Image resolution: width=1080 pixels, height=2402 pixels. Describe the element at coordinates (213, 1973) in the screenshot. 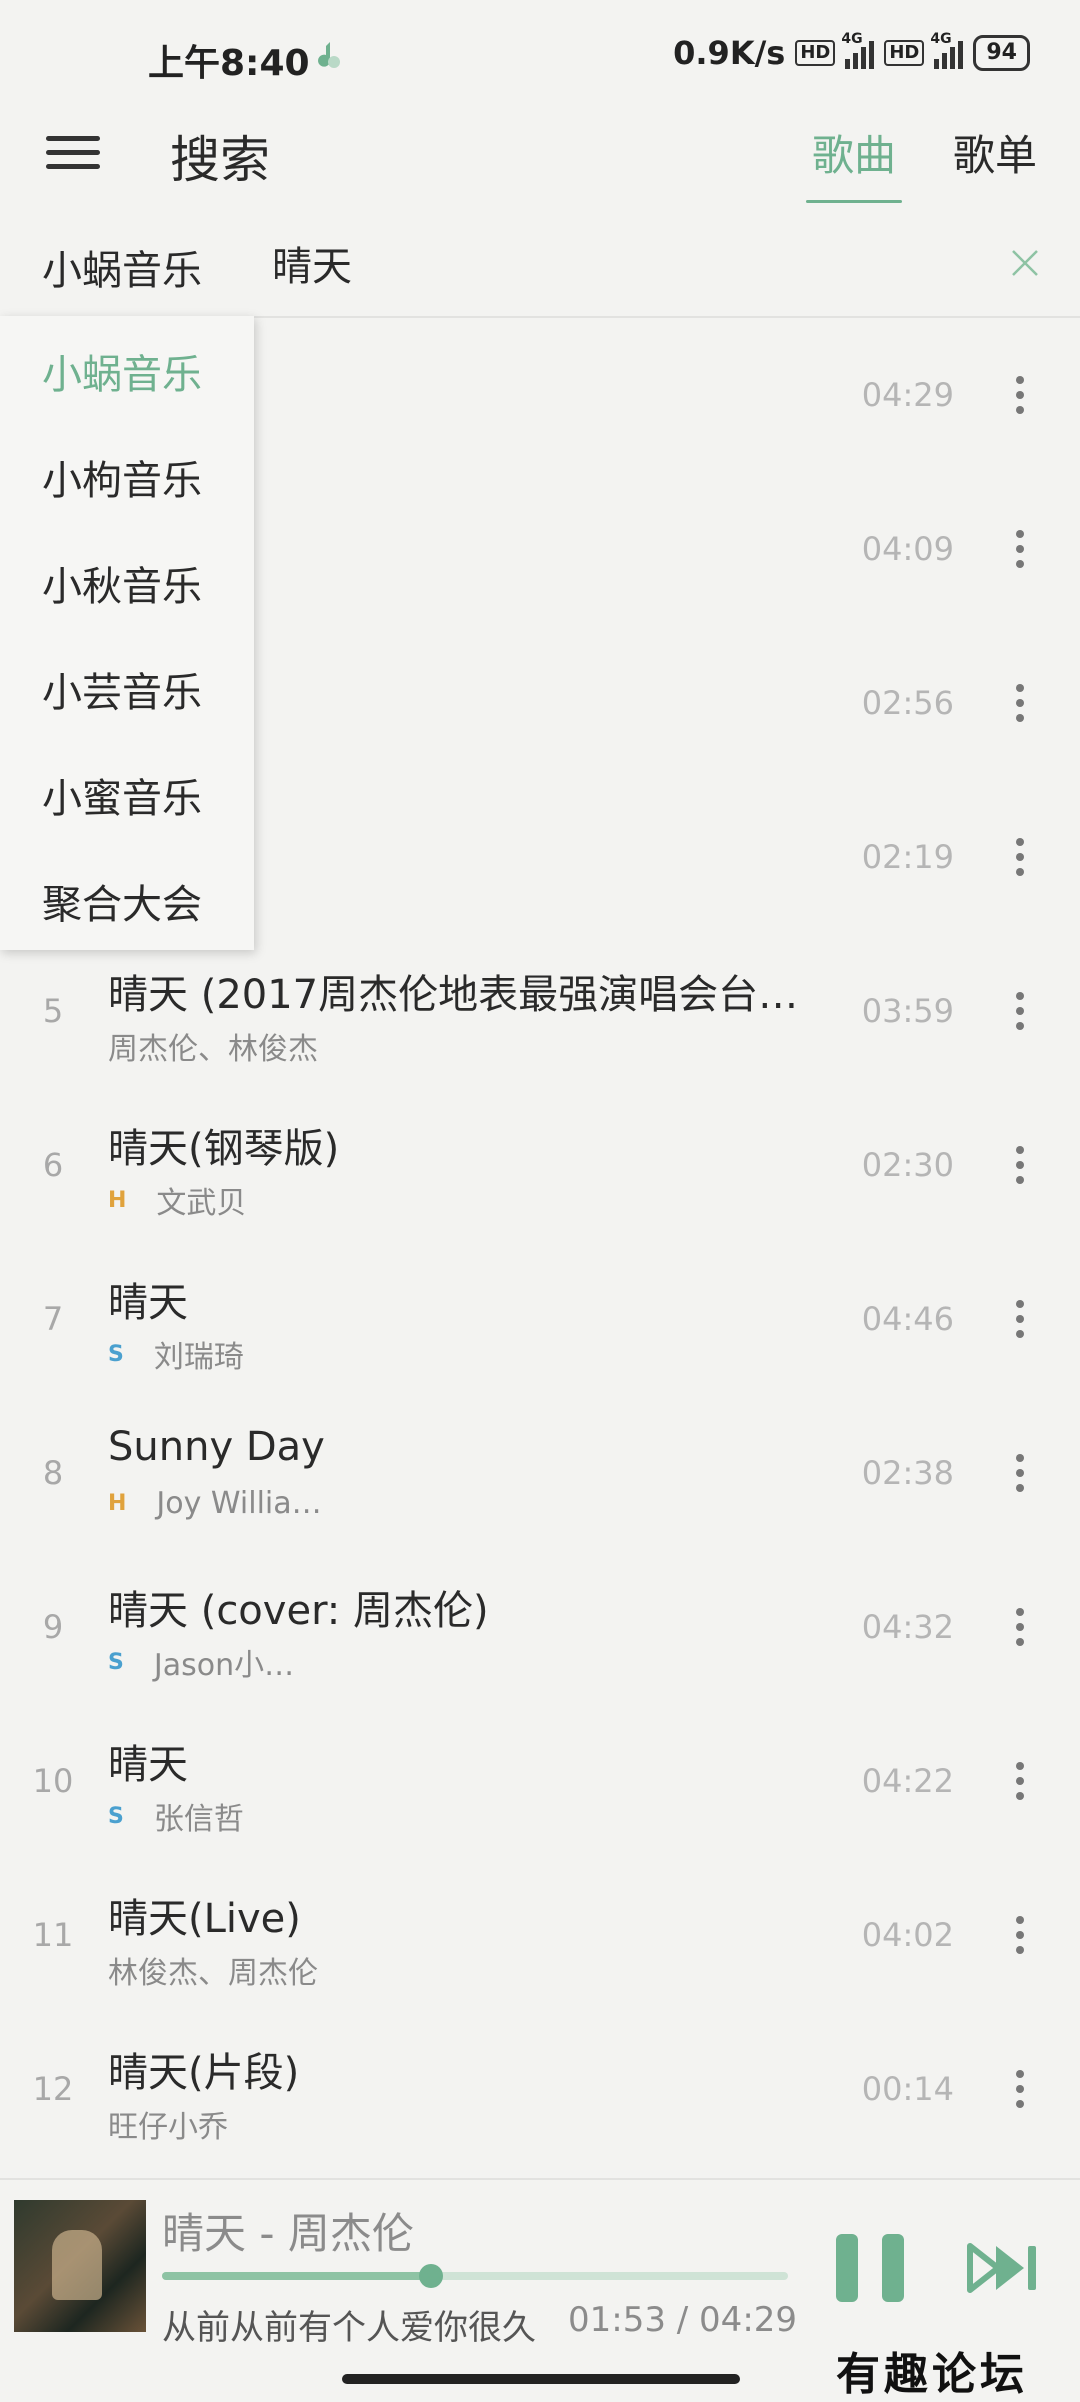

I see `song-artist: 林俊杰、周杰伦` at that location.